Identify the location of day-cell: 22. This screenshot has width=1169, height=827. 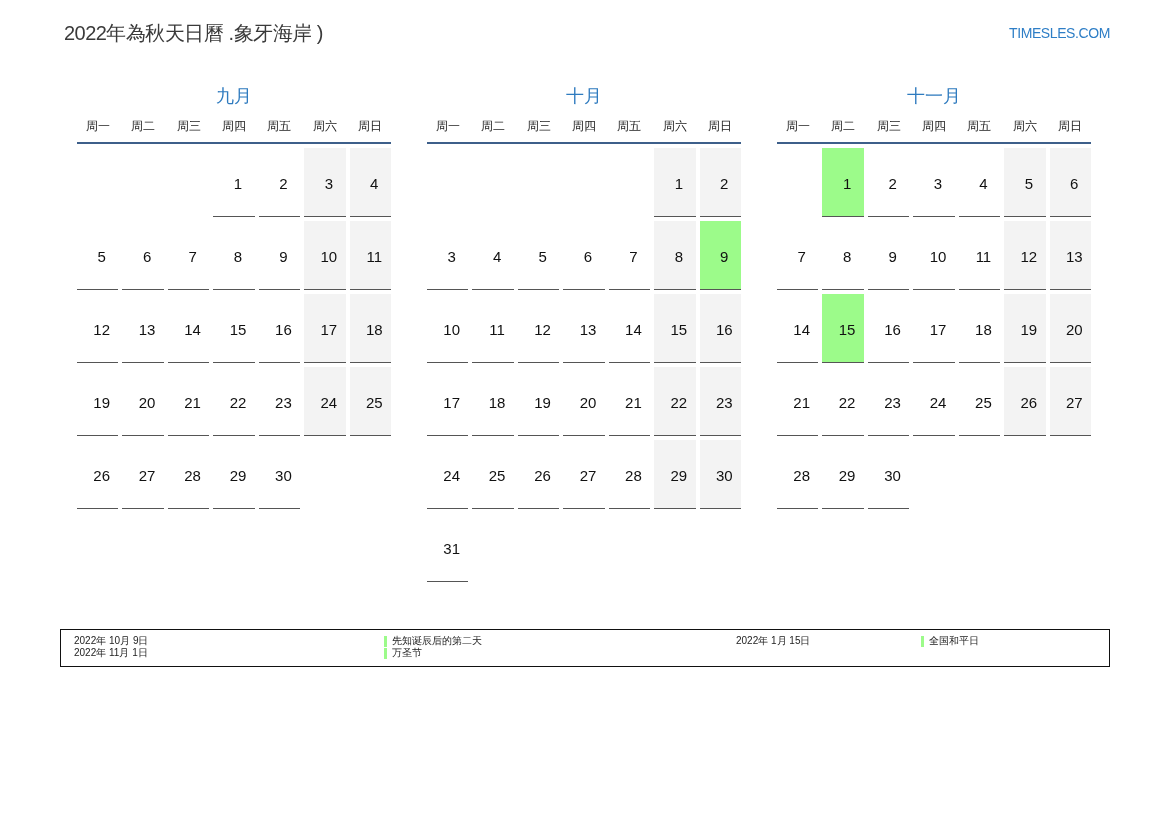
(675, 401).